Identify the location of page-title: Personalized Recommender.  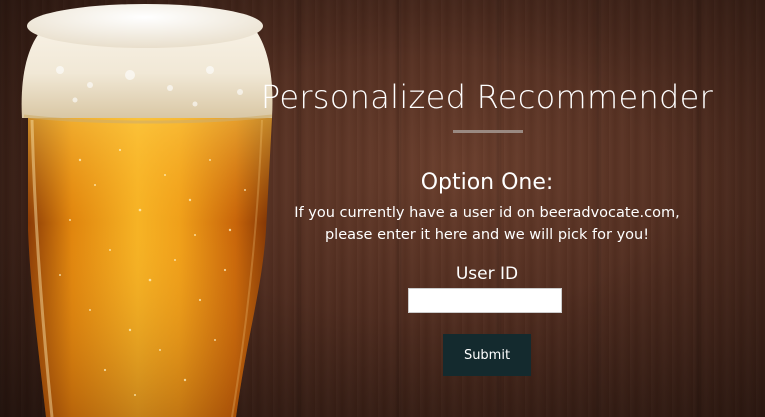
(487, 97).